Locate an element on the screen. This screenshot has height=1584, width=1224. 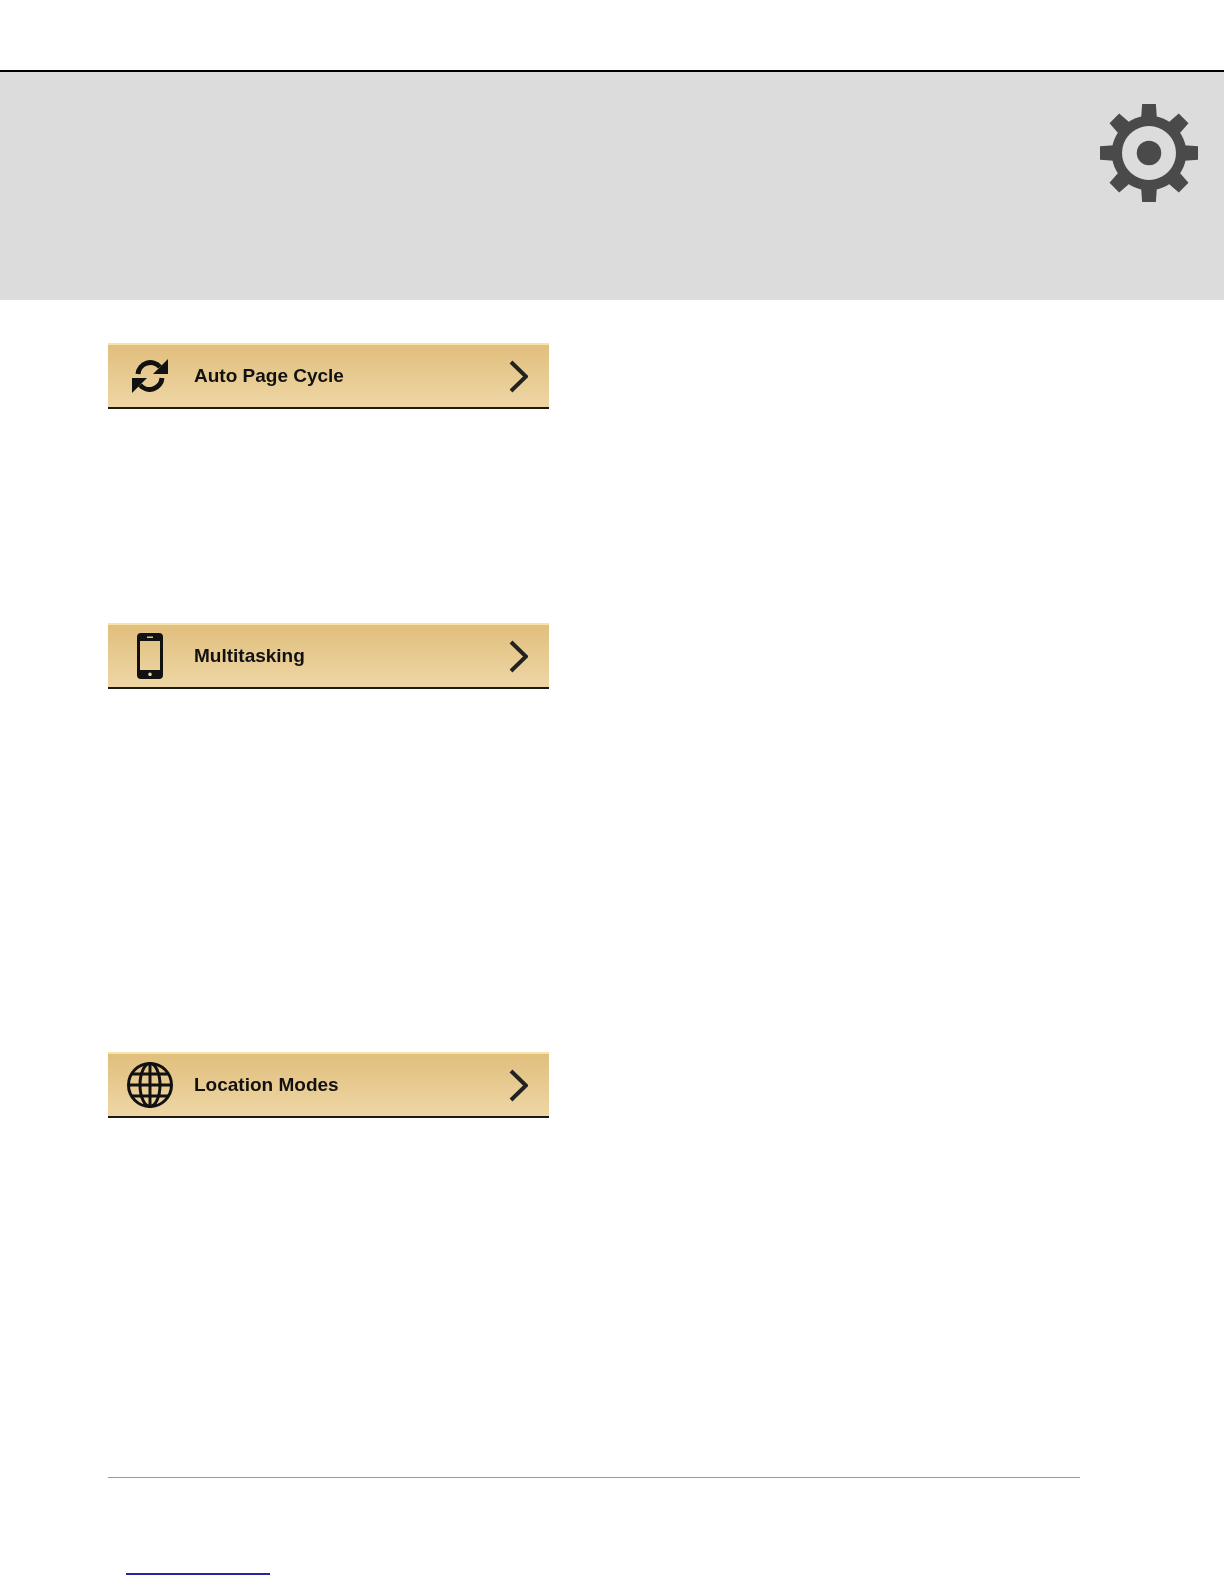
menu-item-label: Multitasking is located at coordinates (250, 655).